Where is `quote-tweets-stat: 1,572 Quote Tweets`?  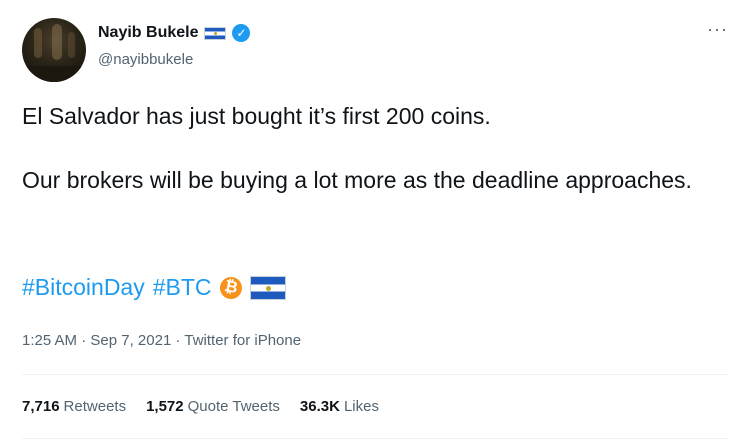
quote-tweets-stat: 1,572 Quote Tweets is located at coordinates (213, 406).